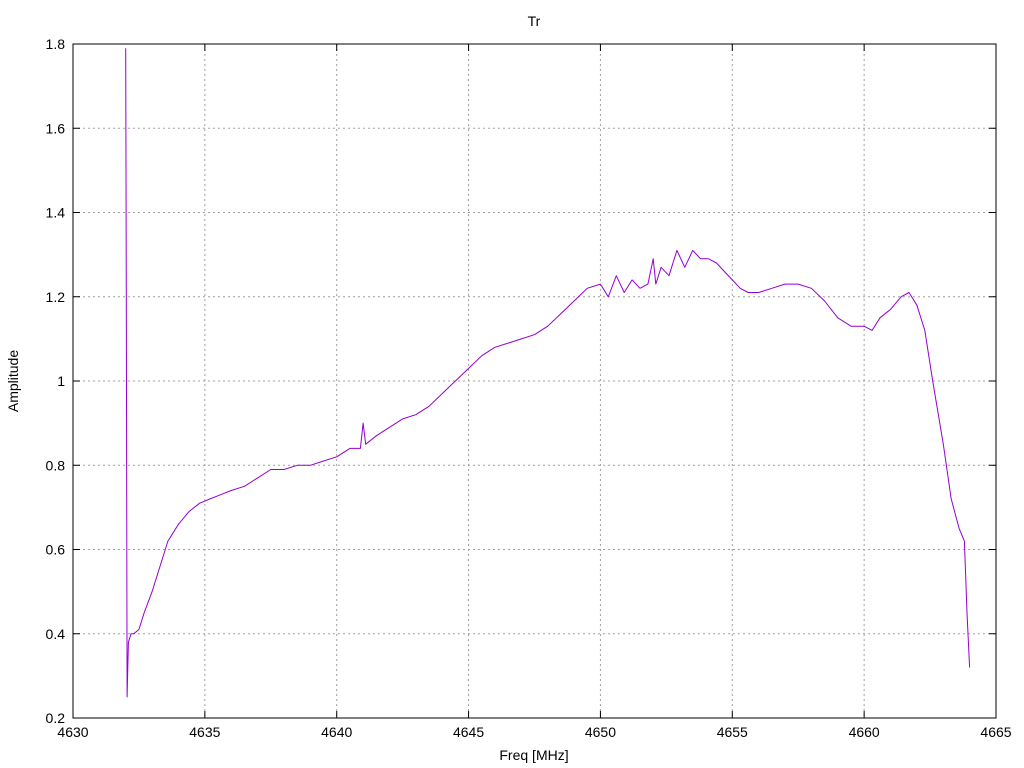  What do you see at coordinates (995, 732) in the screenshot?
I see `x-tick-label: 4665` at bounding box center [995, 732].